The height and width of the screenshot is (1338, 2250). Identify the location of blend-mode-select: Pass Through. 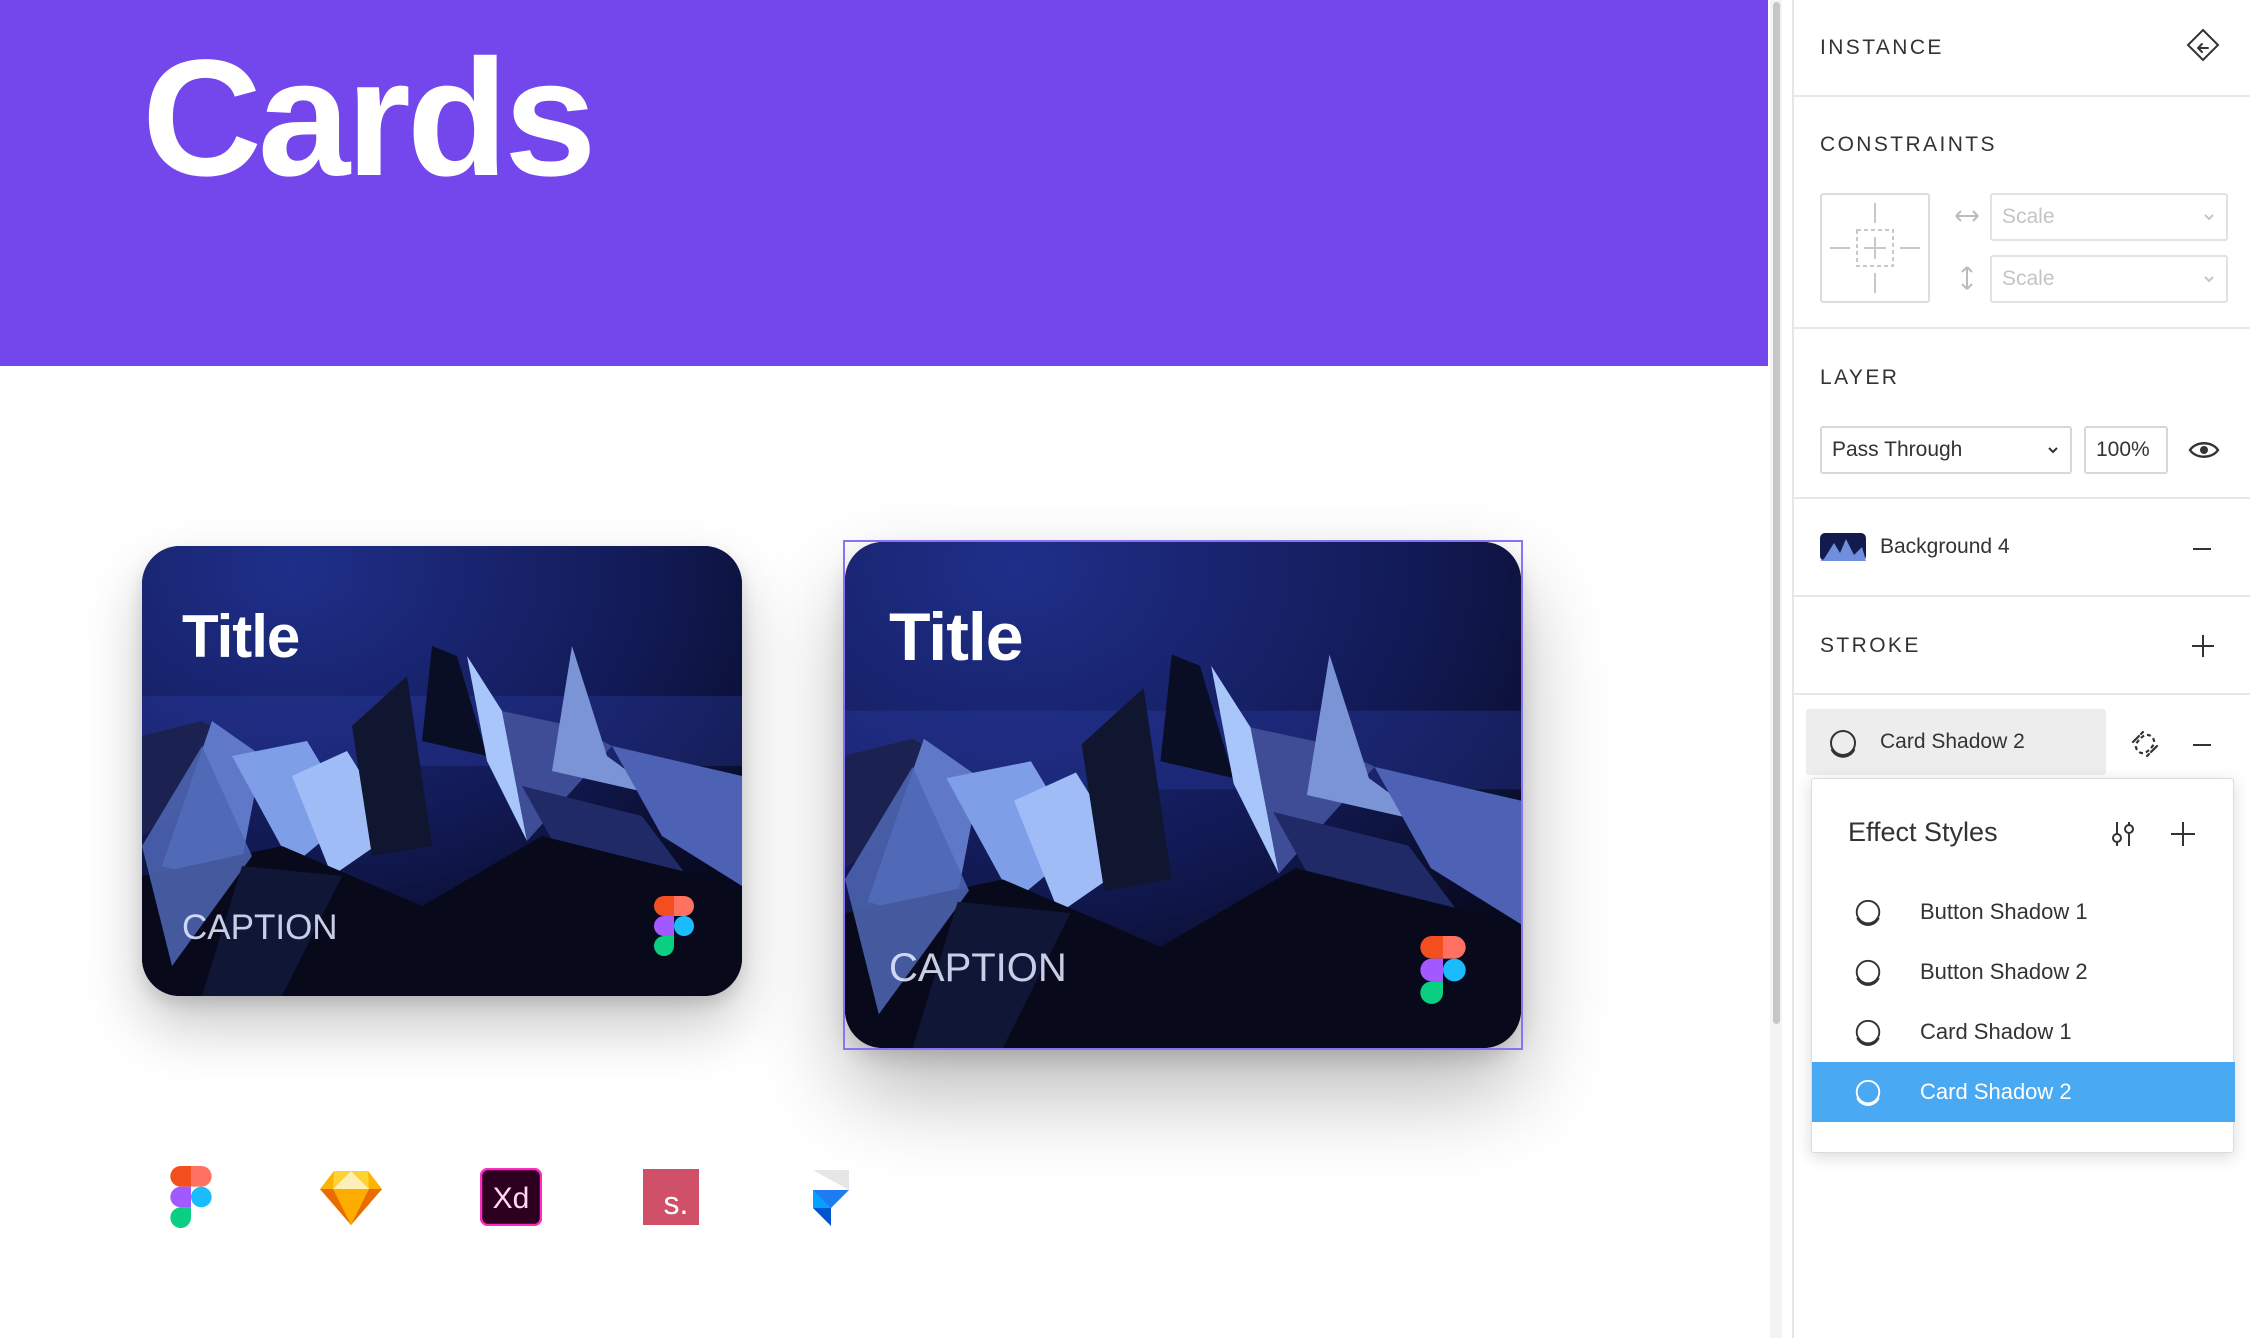
(1946, 450).